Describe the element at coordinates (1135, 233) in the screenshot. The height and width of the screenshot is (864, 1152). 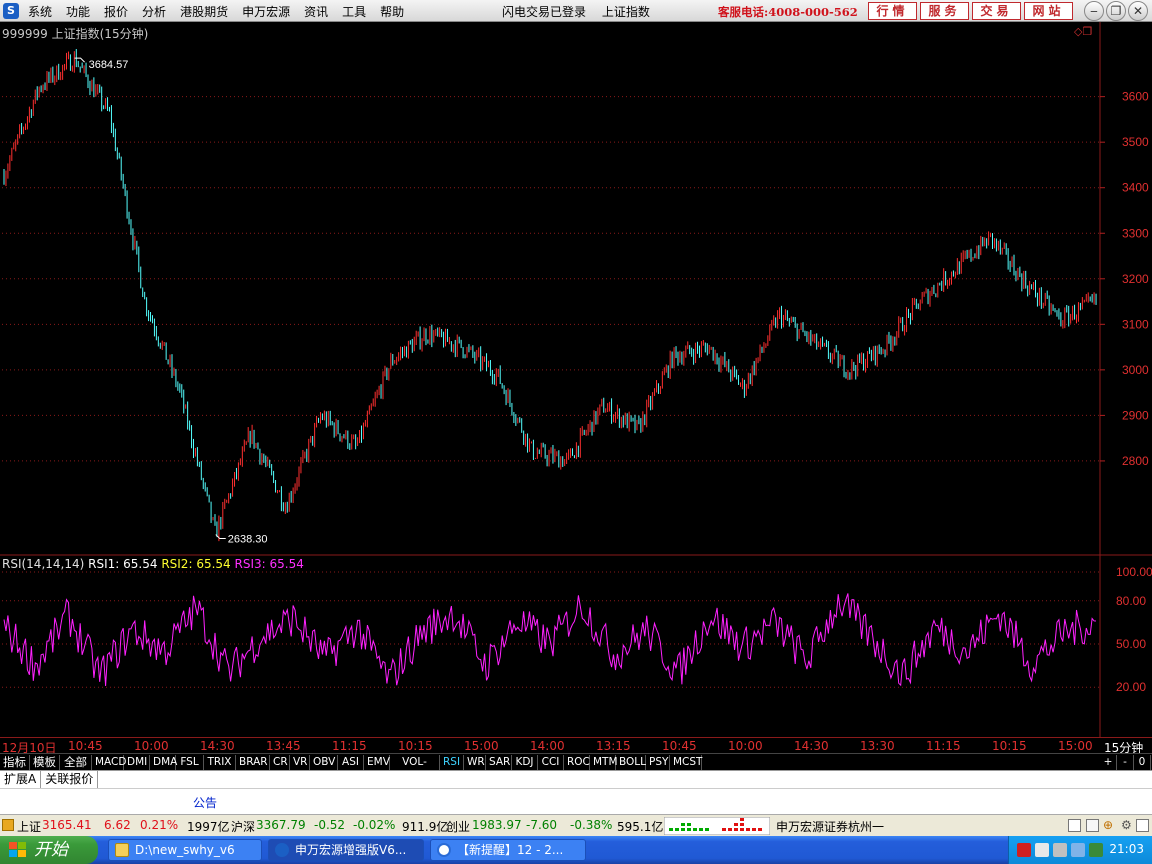
I see `price-axis-label: 3300` at that location.